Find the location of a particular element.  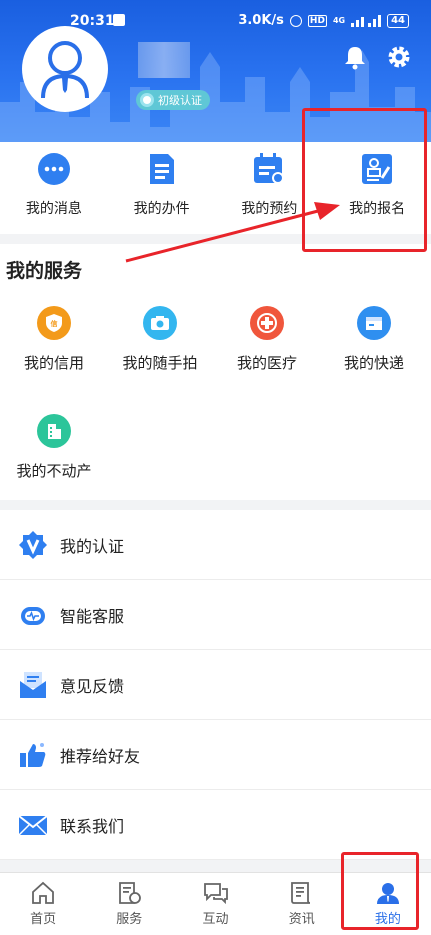

menu-item-verification: 我的认证 is located at coordinates (215, 545).